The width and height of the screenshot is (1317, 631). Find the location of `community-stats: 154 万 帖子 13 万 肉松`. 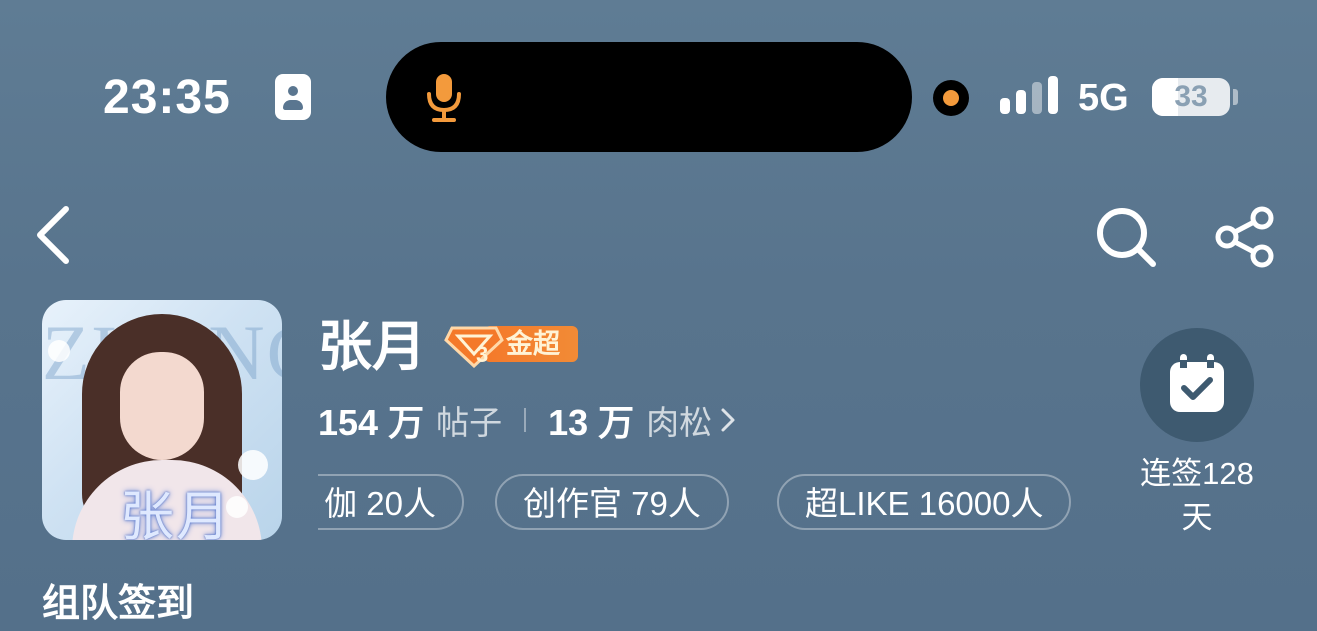

community-stats: 154 万 帖子 13 万 肉松 is located at coordinates (527, 420).